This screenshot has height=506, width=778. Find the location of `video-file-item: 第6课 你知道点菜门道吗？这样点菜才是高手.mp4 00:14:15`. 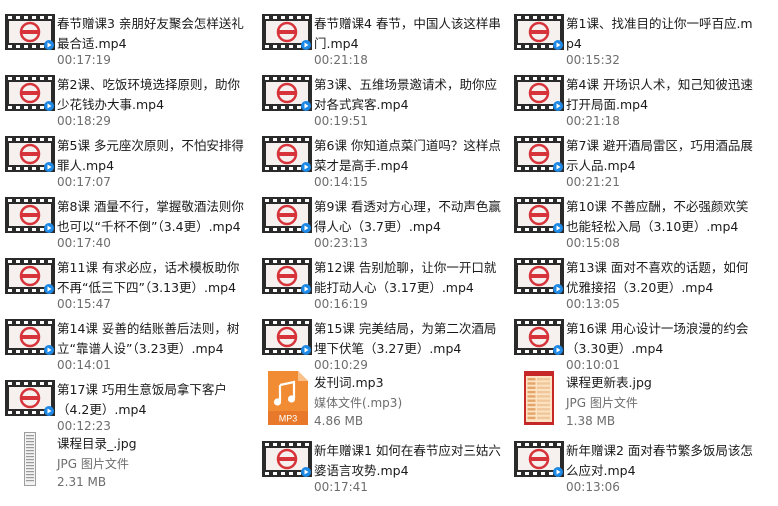

video-file-item: 第6课 你知道点菜门道吗？这样点菜才是高手.mp4 00:14:15 is located at coordinates (383, 158).